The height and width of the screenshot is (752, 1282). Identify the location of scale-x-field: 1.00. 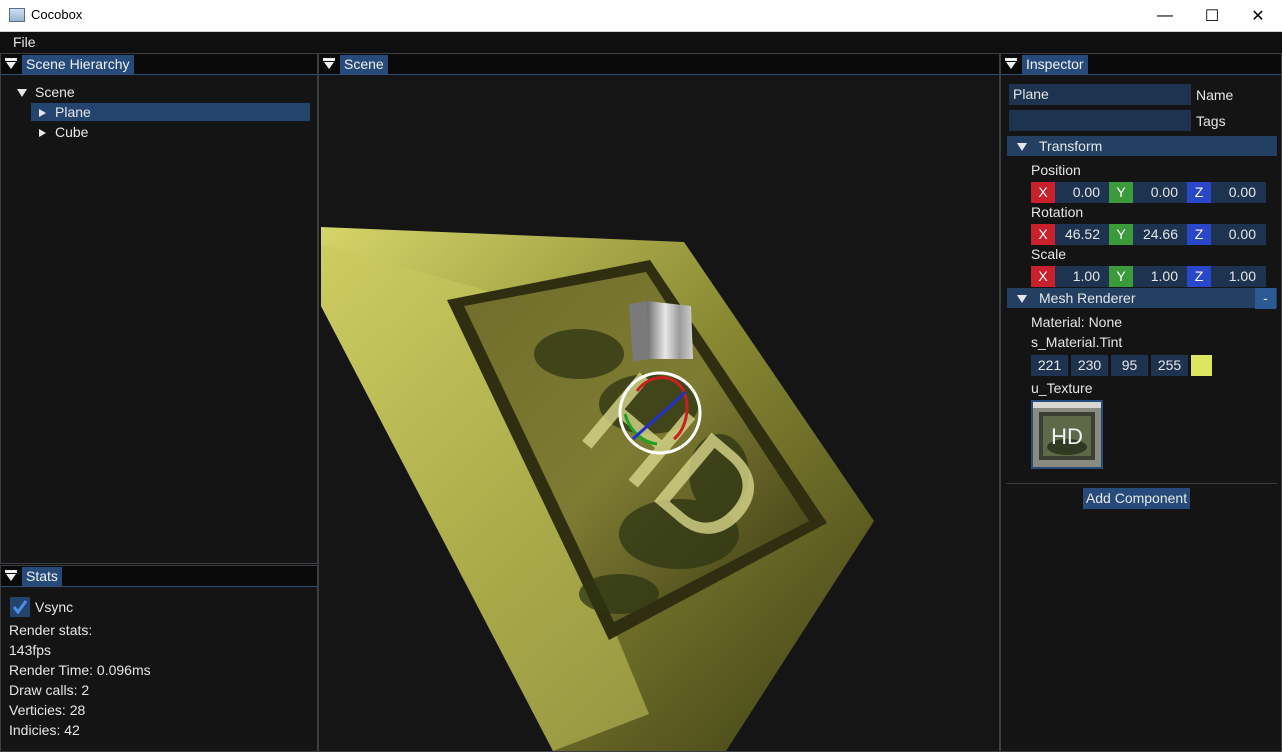
(1082, 276).